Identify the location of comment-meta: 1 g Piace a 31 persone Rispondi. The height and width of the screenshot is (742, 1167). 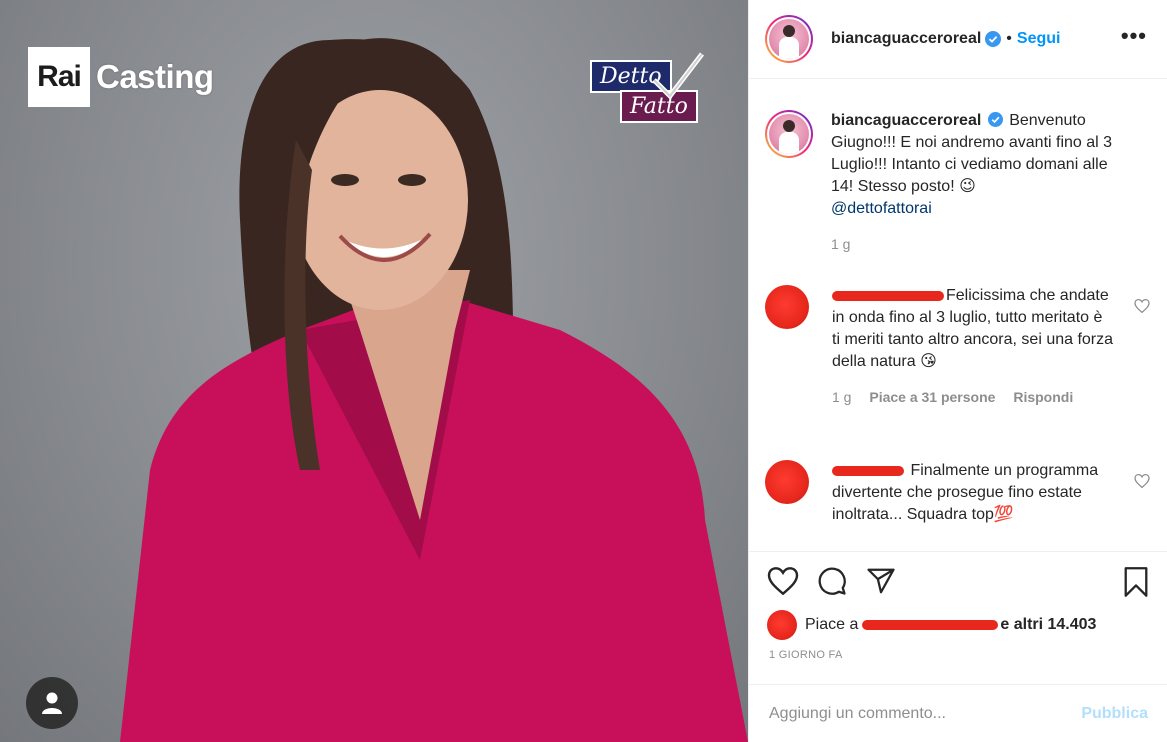
(973, 397).